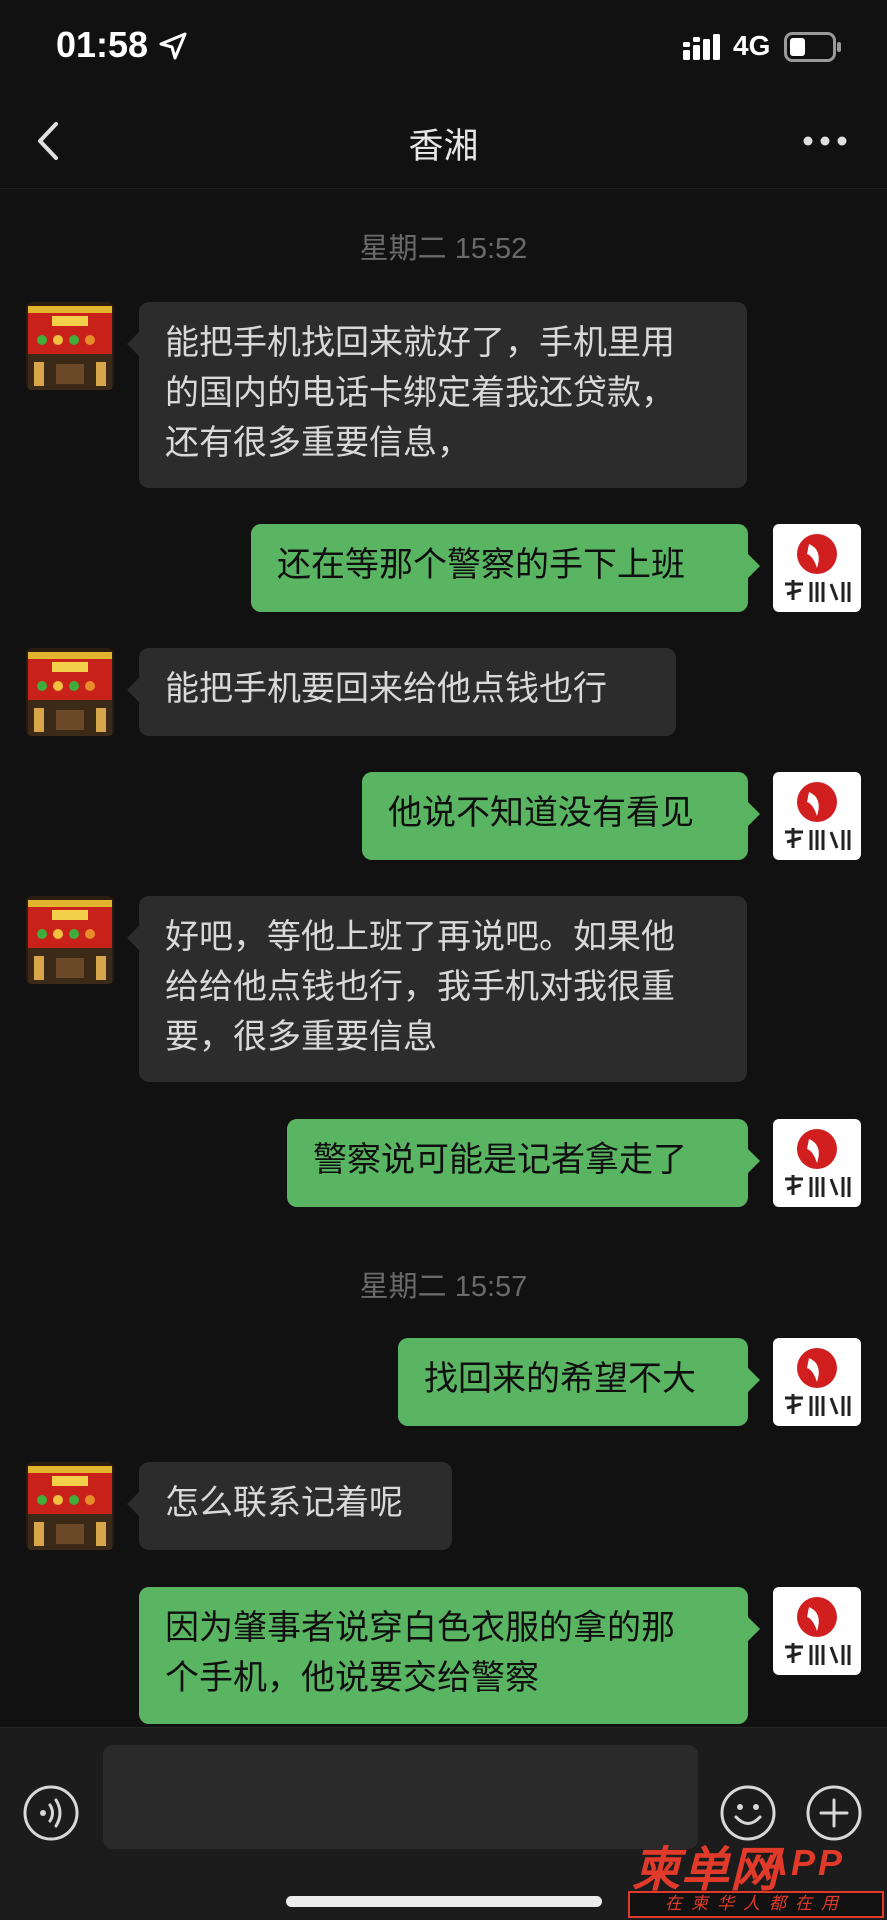  Describe the element at coordinates (173, 46) in the screenshot. I see `location-arrow-icon` at that location.